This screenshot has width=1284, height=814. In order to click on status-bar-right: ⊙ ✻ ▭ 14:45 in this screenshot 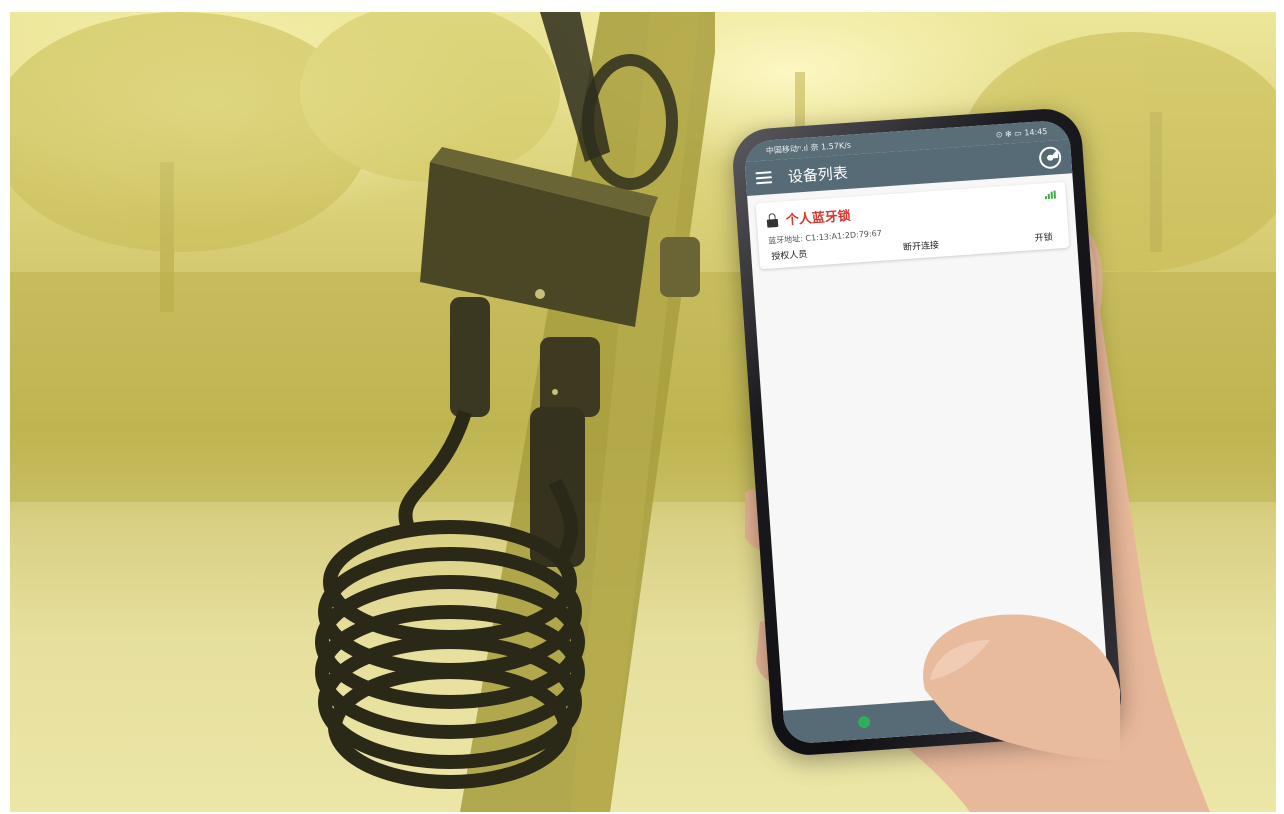, I will do `click(1021, 132)`.